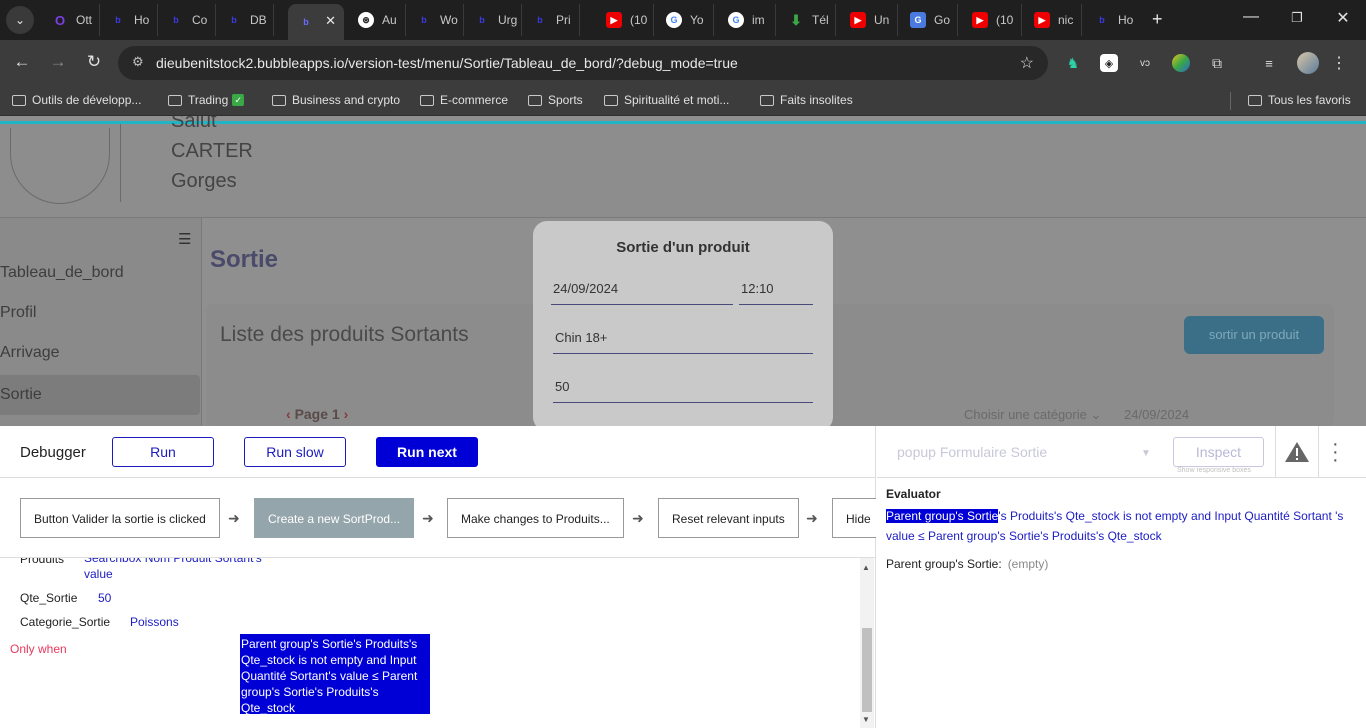 This screenshot has width=1366, height=728. Describe the element at coordinates (508, 20) in the screenshot. I see `tab-label: Urg` at that location.